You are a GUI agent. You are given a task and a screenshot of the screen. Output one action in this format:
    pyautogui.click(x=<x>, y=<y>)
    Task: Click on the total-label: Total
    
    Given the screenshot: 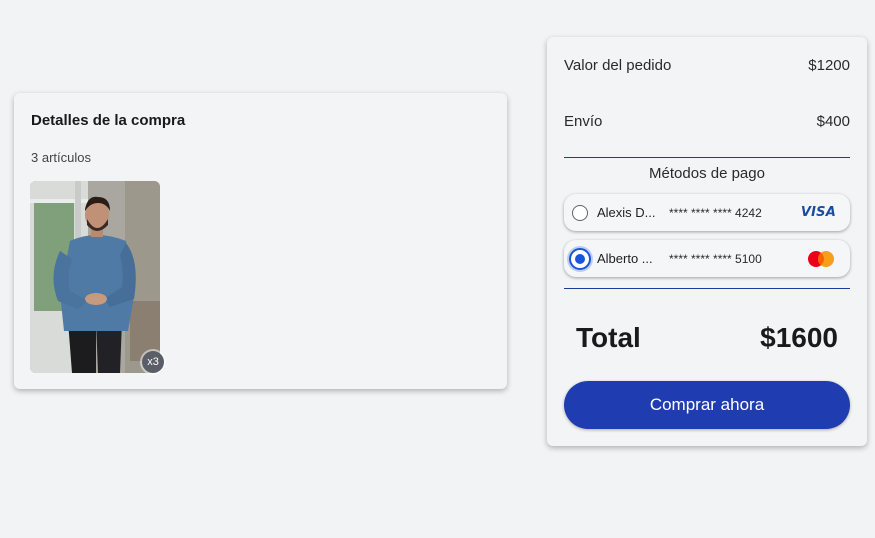 What is the action you would take?
    pyautogui.click(x=608, y=337)
    